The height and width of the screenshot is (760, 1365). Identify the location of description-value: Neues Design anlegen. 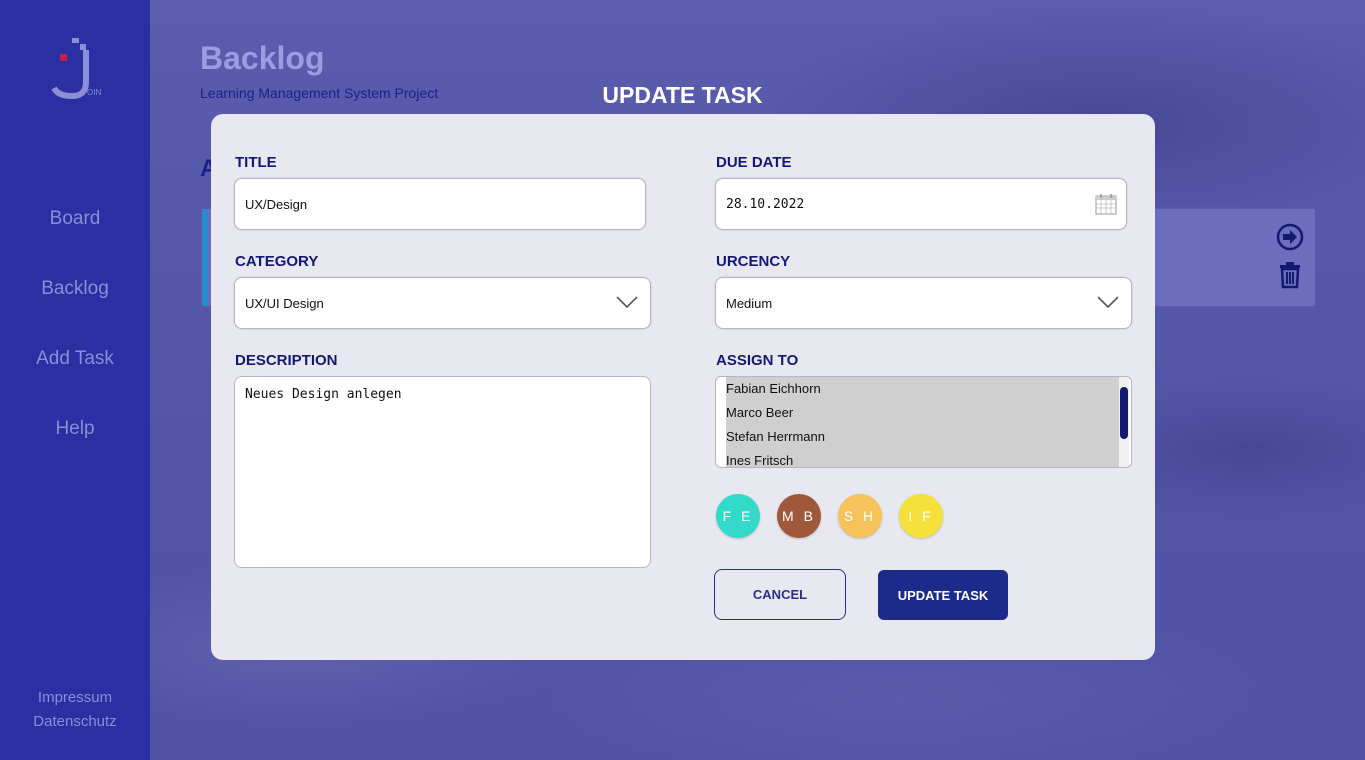
(323, 394).